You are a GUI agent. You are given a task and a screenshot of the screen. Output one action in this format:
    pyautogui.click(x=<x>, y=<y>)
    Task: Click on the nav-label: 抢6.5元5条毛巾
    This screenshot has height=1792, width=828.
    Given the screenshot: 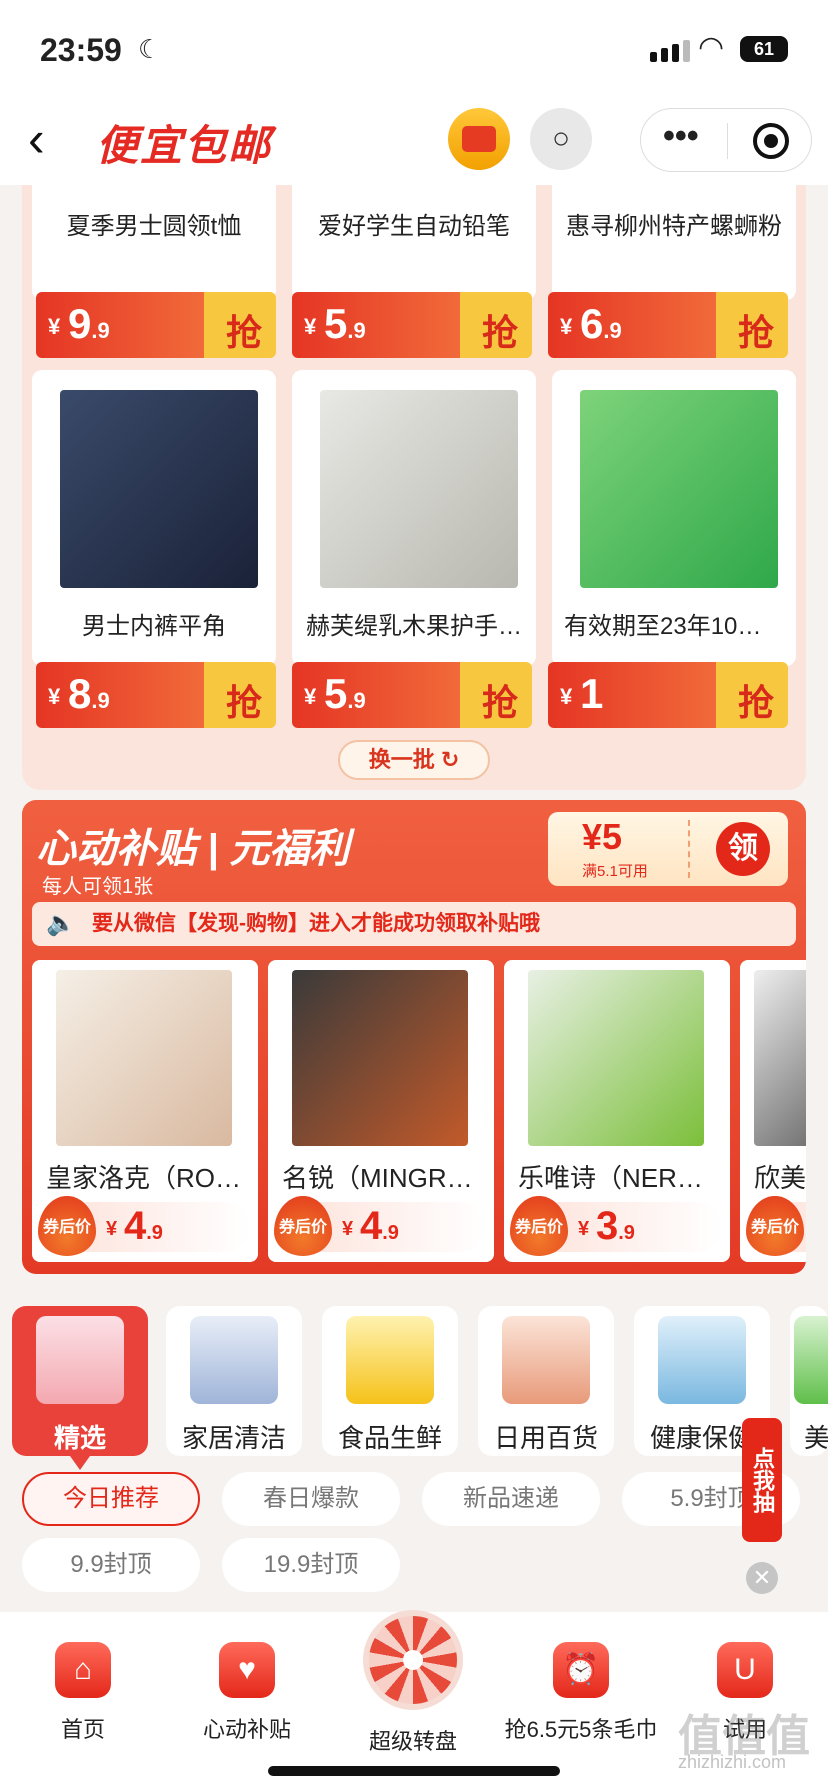 What is the action you would take?
    pyautogui.click(x=581, y=1729)
    